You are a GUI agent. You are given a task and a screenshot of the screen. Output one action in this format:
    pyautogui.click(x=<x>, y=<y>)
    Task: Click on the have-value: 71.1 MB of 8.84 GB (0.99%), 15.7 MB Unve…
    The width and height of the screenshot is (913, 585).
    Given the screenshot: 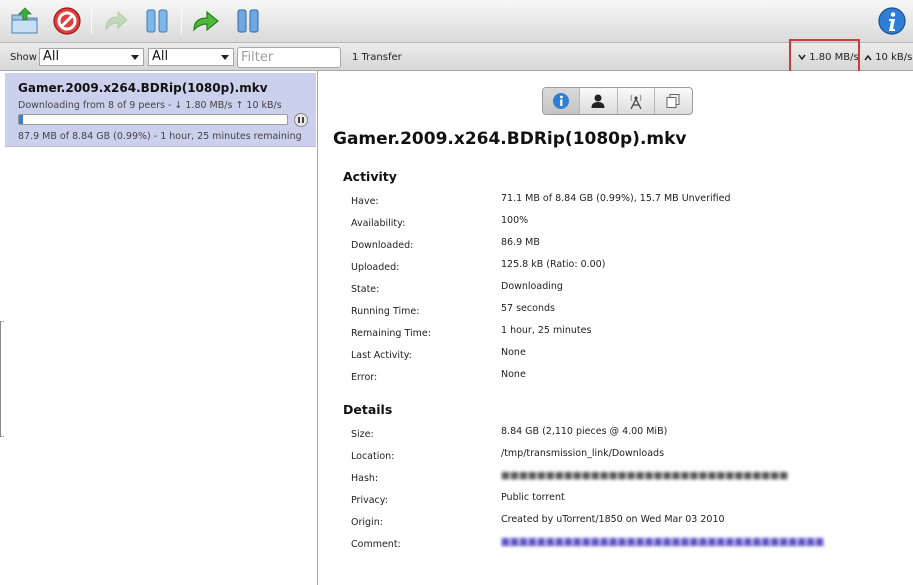 What is the action you would take?
    pyautogui.click(x=616, y=198)
    